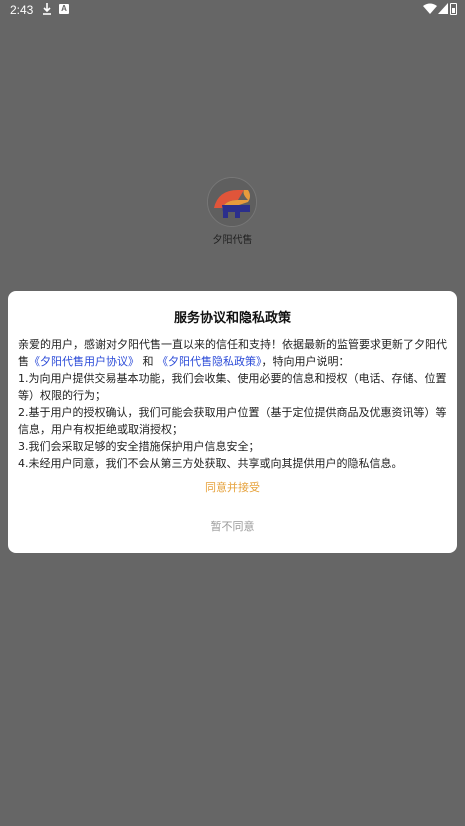  Describe the element at coordinates (84, 361) in the screenshot. I see `user-agreement-link: 《夕阳代售用户协议》` at that location.